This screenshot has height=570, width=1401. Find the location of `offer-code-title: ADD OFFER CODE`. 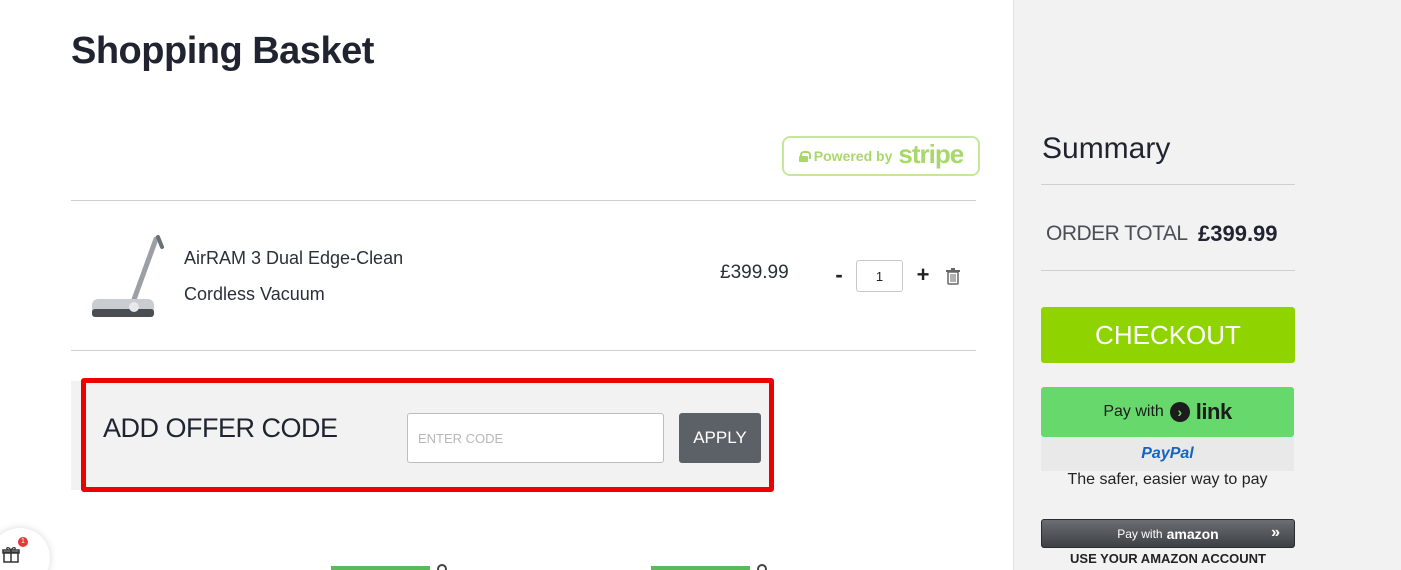

offer-code-title: ADD OFFER CODE is located at coordinates (220, 428).